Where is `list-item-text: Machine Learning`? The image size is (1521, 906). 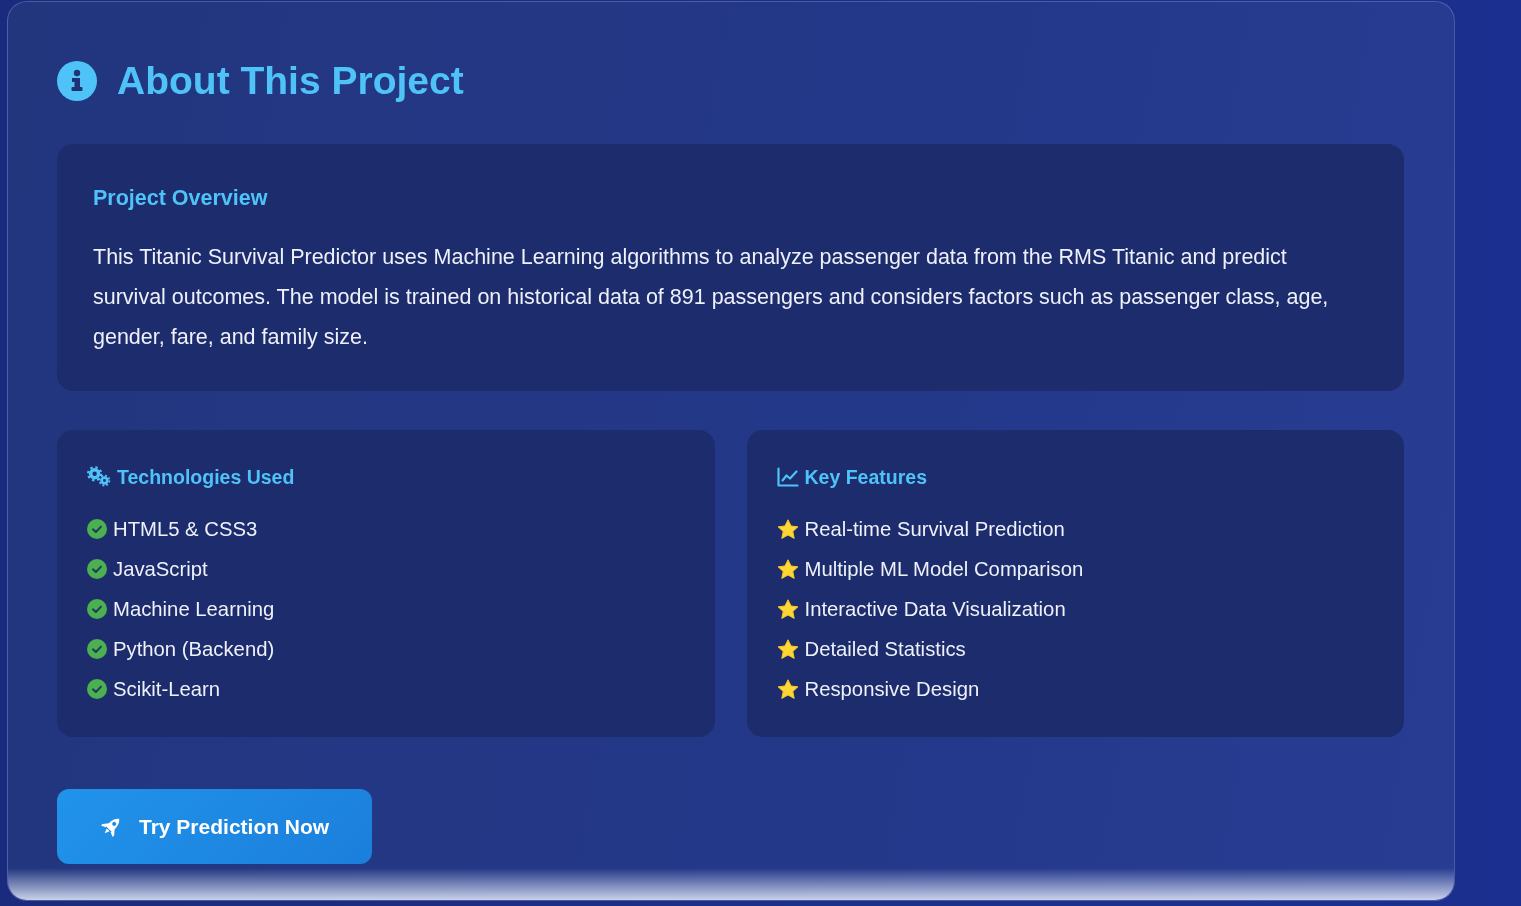 list-item-text: Machine Learning is located at coordinates (194, 609).